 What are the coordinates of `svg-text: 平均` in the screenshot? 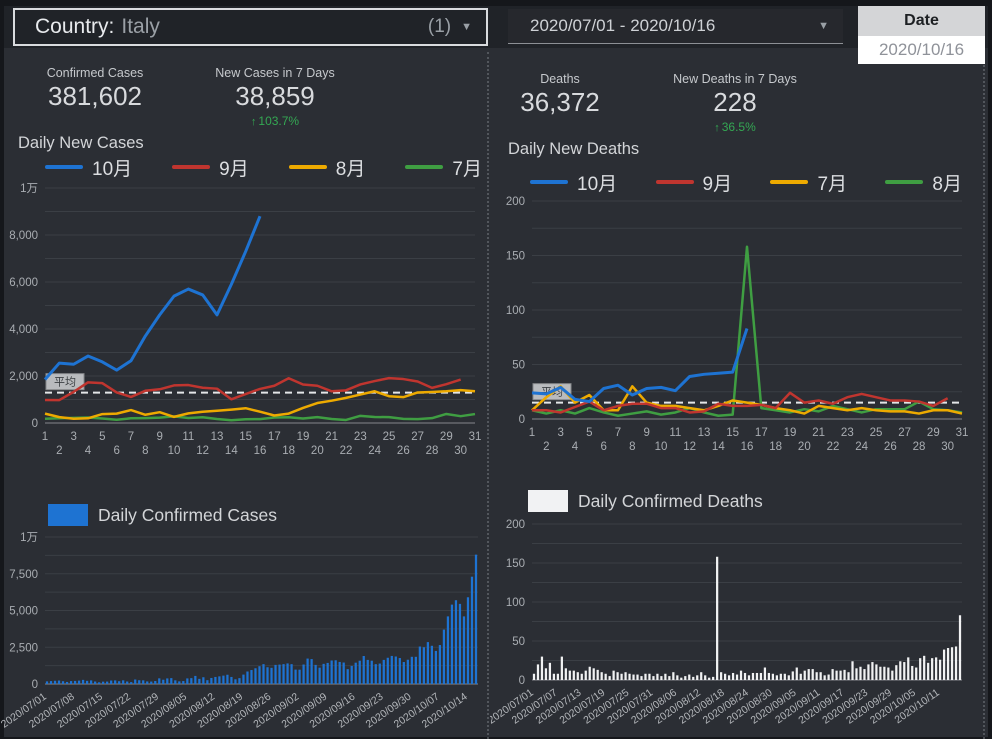 It's located at (65, 382).